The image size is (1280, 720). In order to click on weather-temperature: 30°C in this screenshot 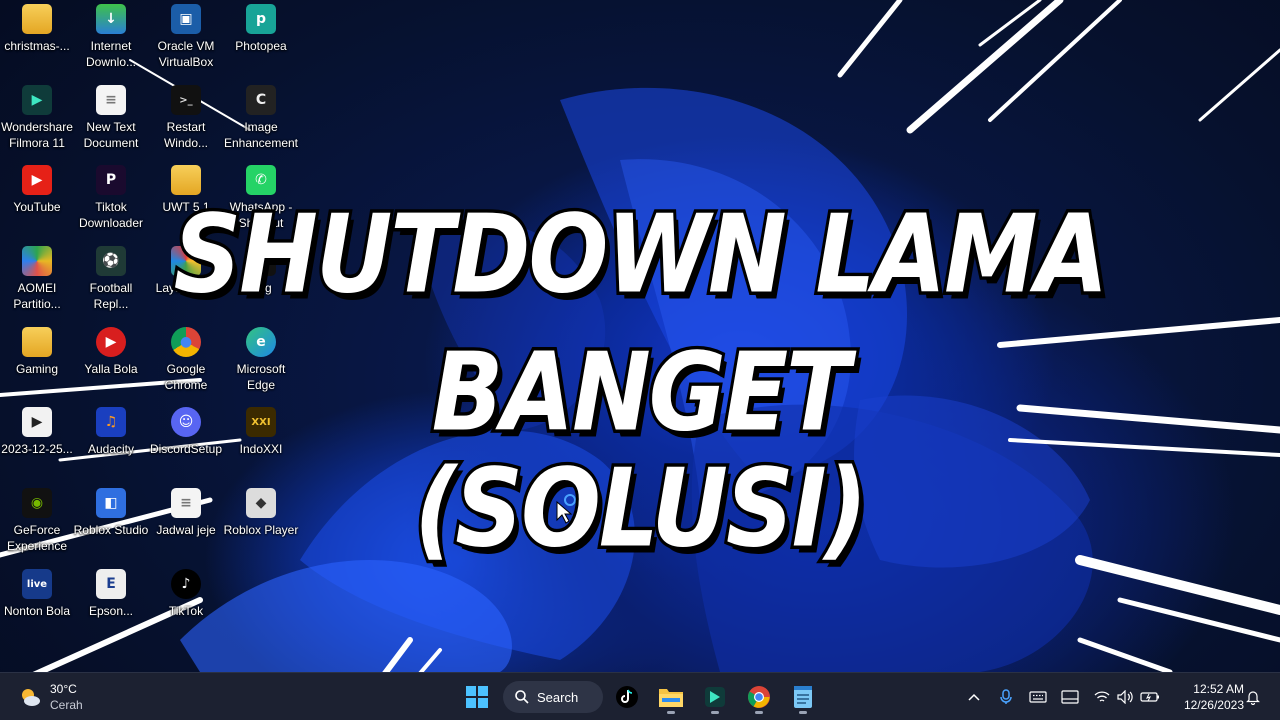, I will do `click(63, 689)`.